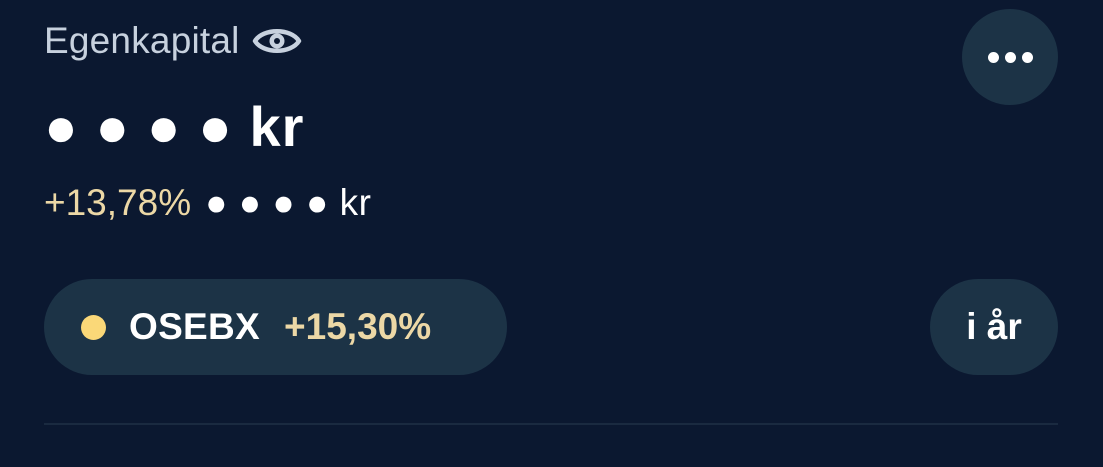  Describe the element at coordinates (288, 202) in the screenshot. I see `change-amount: ● ● ● ● kr` at that location.